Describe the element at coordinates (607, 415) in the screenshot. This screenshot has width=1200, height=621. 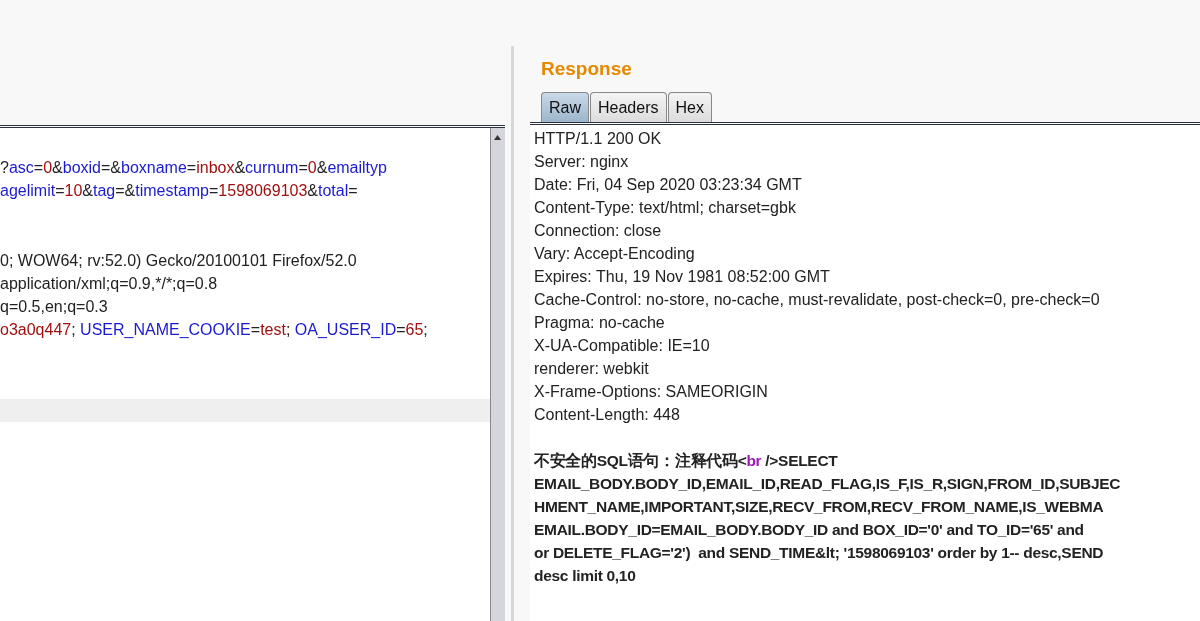
I see `header-line: Content-Length: 448` at that location.